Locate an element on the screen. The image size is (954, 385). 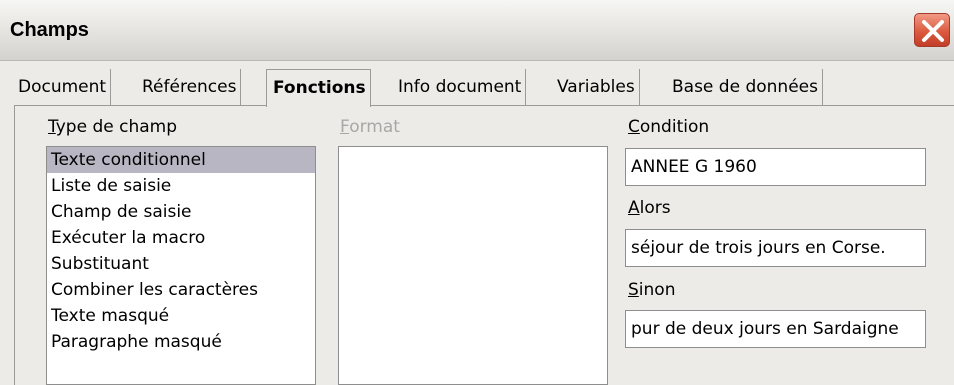
tab-document: Document is located at coordinates (62, 87).